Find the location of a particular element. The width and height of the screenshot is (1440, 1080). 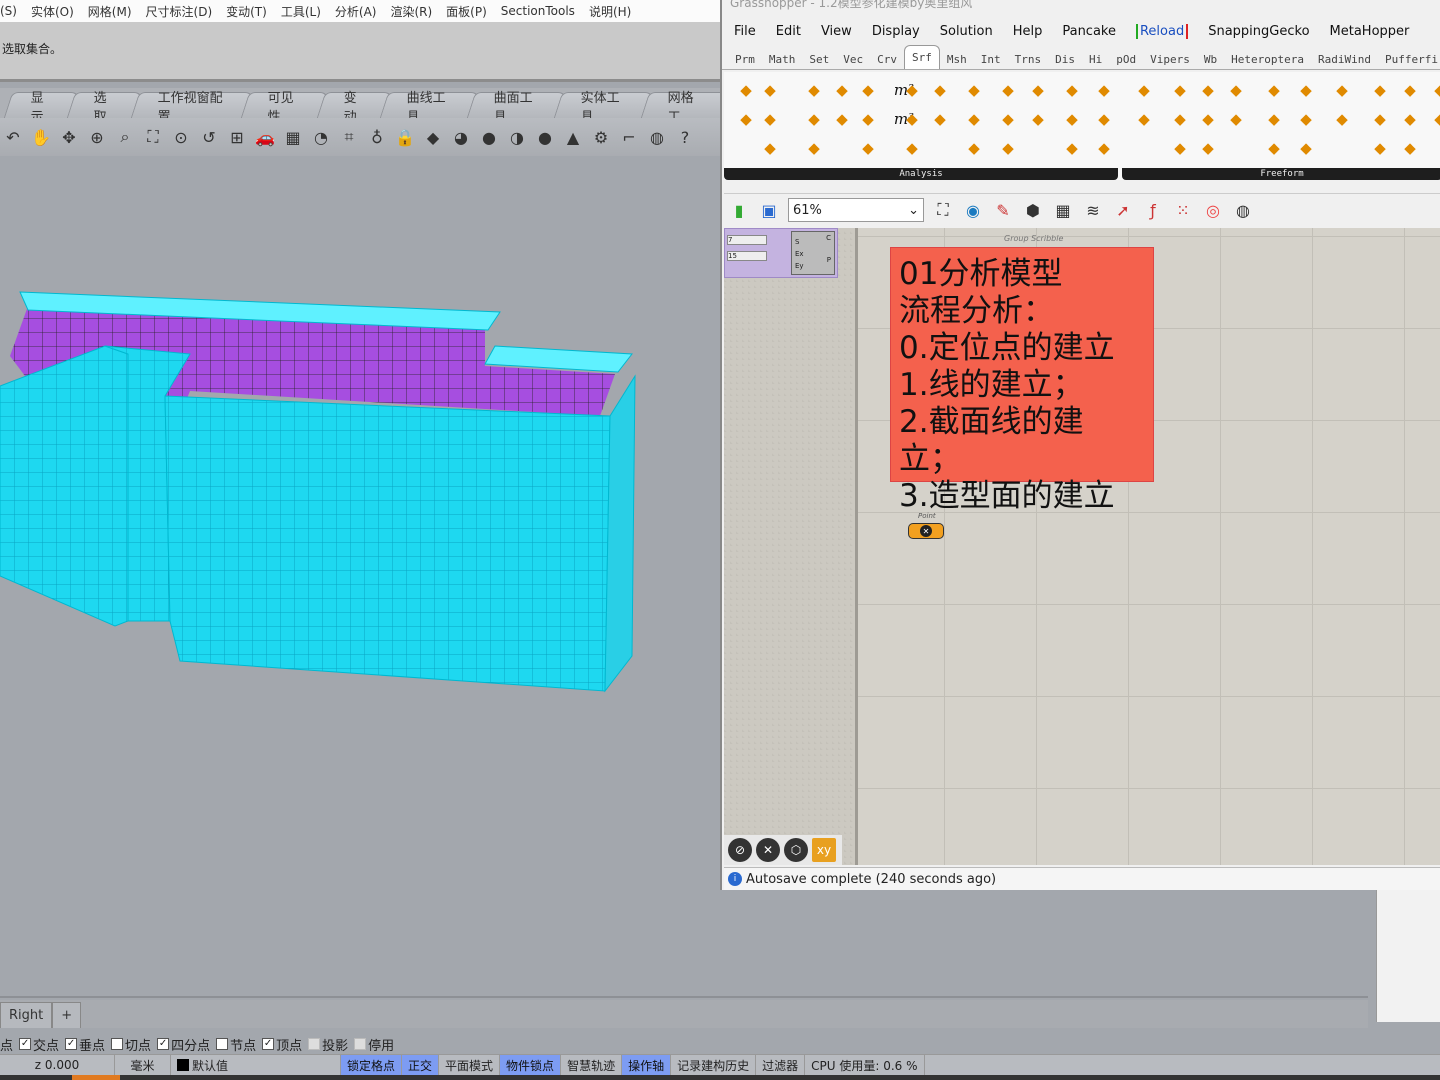

gh-menu-item: Help is located at coordinates (1028, 31).